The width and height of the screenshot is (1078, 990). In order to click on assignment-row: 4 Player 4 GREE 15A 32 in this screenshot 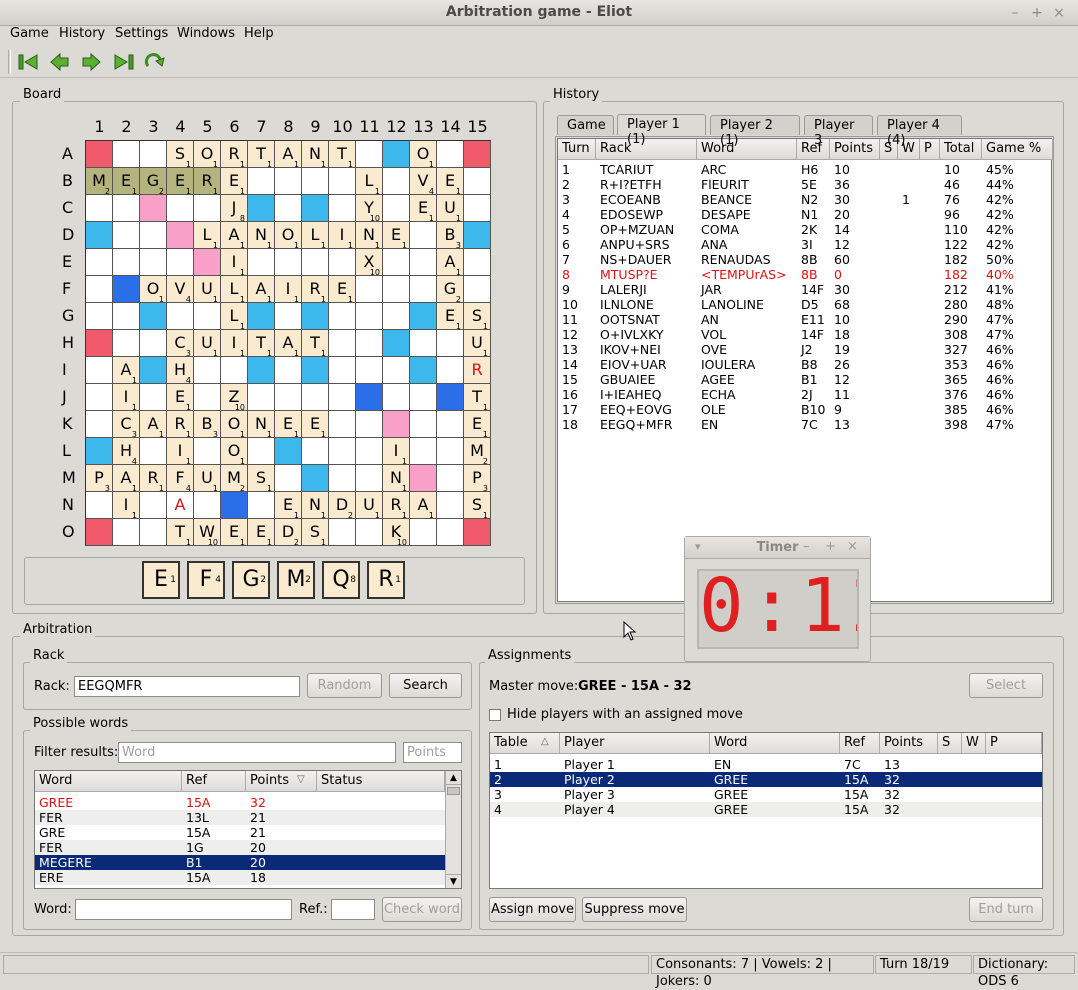, I will do `click(766, 809)`.